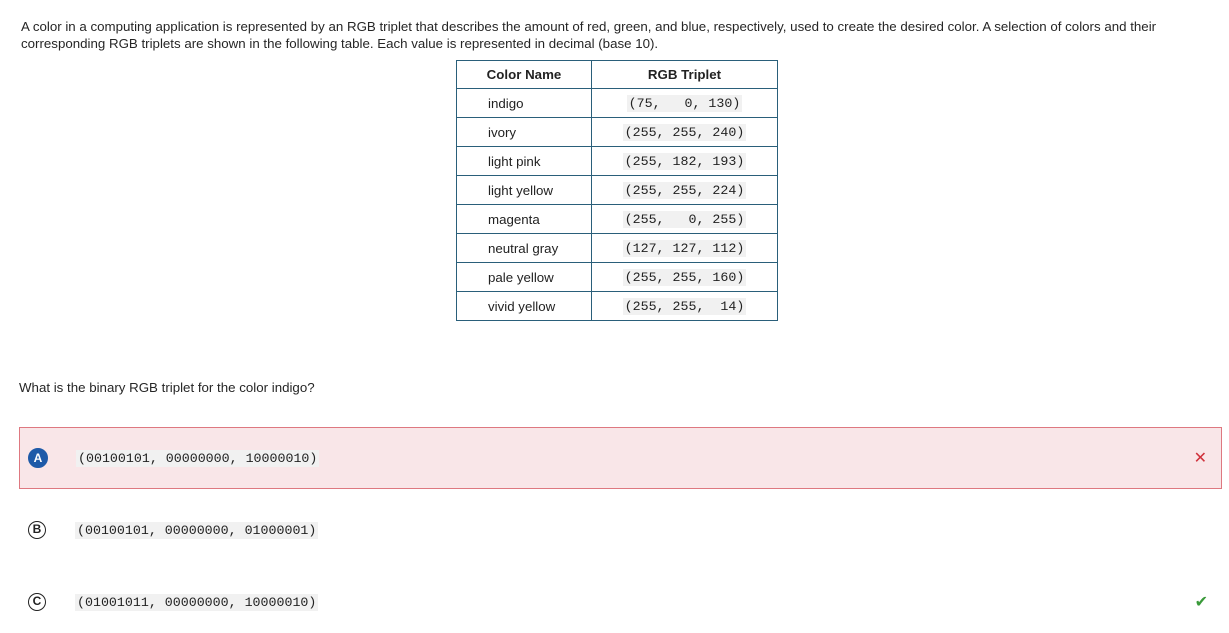  What do you see at coordinates (524, 161) in the screenshot?
I see `color-name-cell: light pink` at bounding box center [524, 161].